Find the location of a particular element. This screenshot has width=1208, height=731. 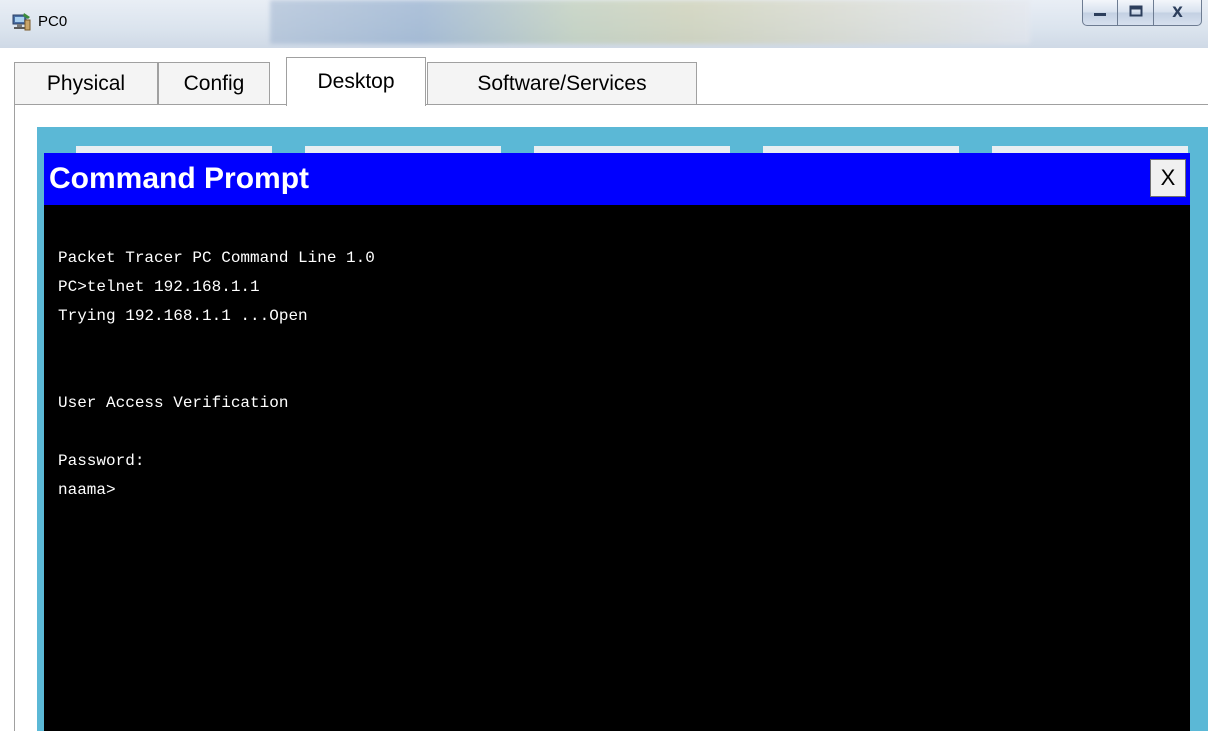

tab-physical-label: Physical is located at coordinates (86, 83).